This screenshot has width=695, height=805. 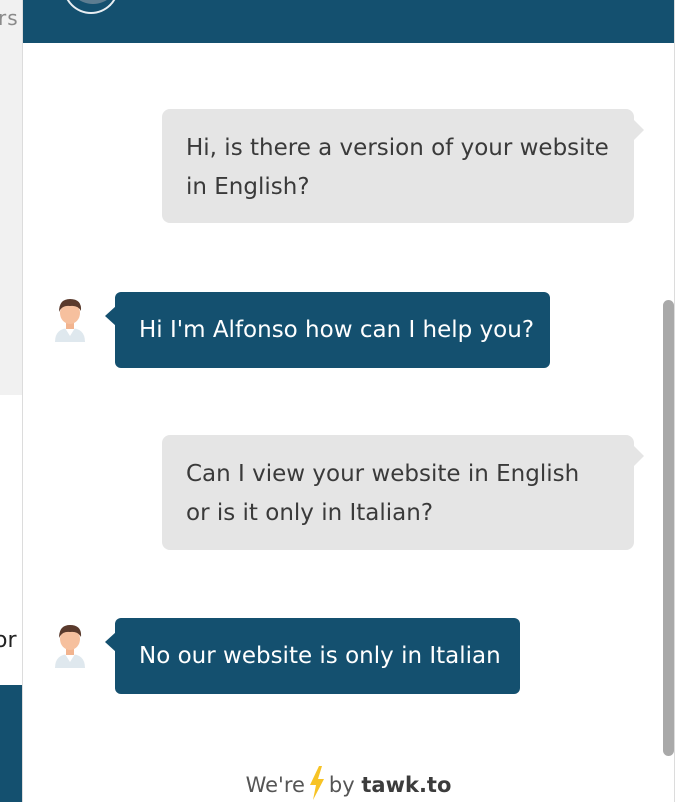 I want to click on chat-scrollbar, so click(x=669, y=528).